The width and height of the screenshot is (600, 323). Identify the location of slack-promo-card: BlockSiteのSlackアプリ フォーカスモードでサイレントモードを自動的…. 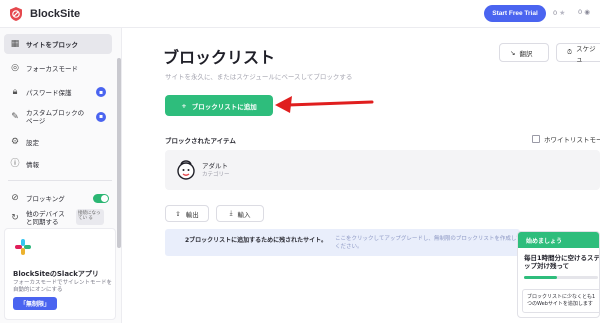
(60, 274).